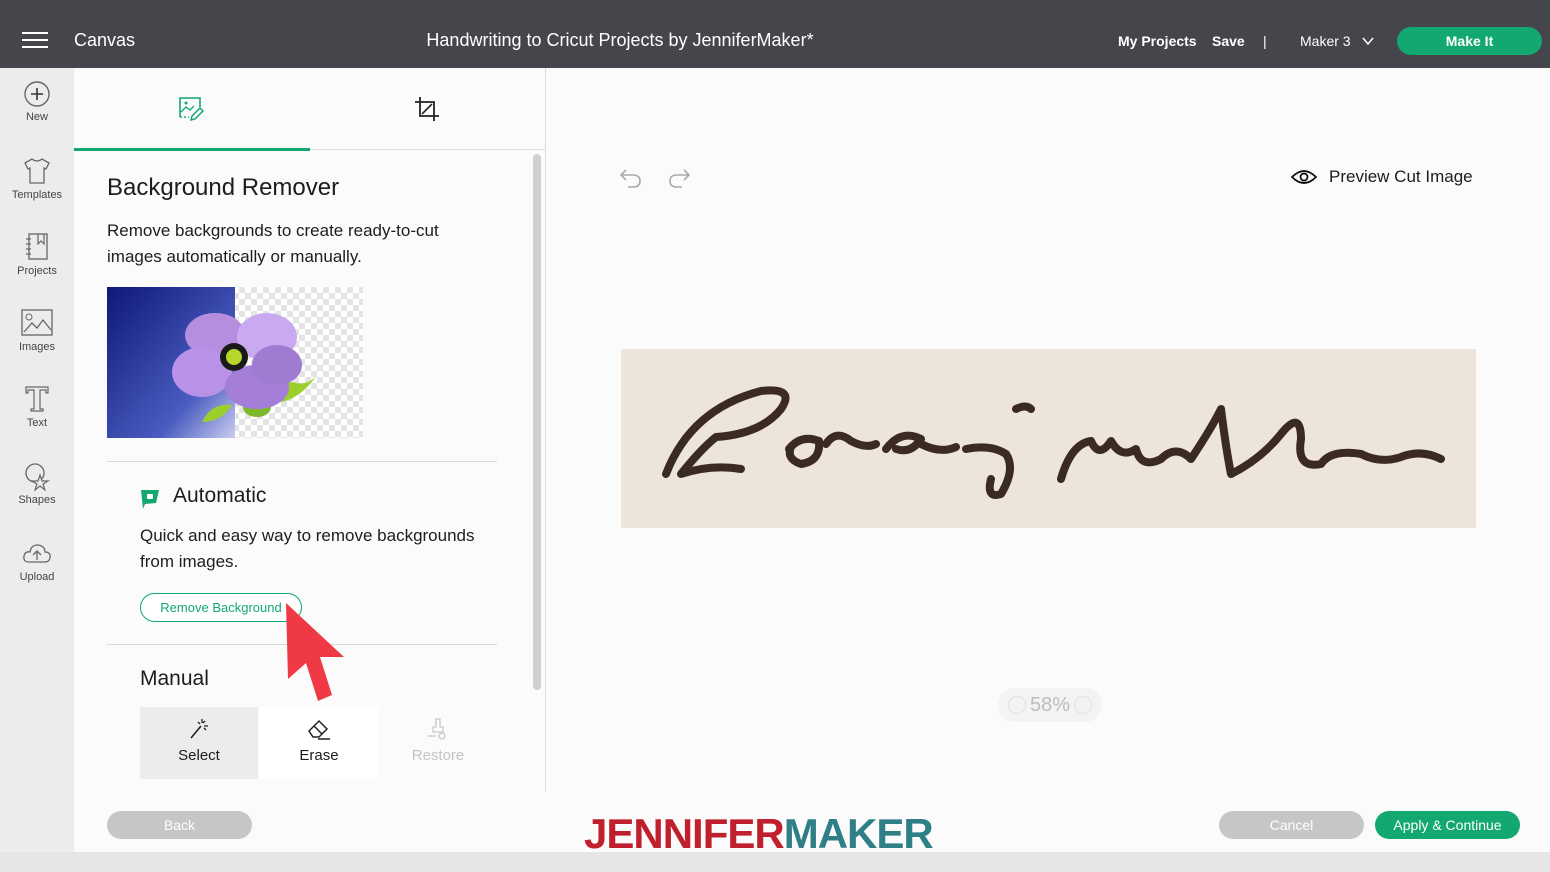 The width and height of the screenshot is (1550, 872). Describe the element at coordinates (37, 246) in the screenshot. I see `notebook-icon` at that location.